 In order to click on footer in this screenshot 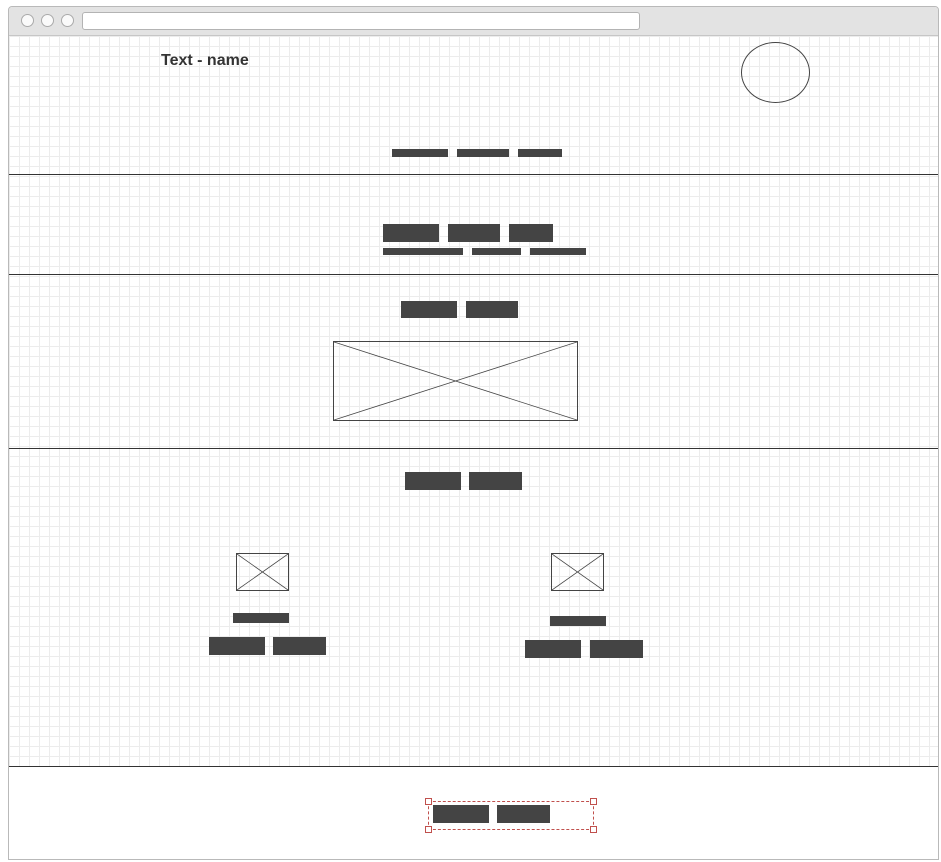, I will do `click(473, 812)`.